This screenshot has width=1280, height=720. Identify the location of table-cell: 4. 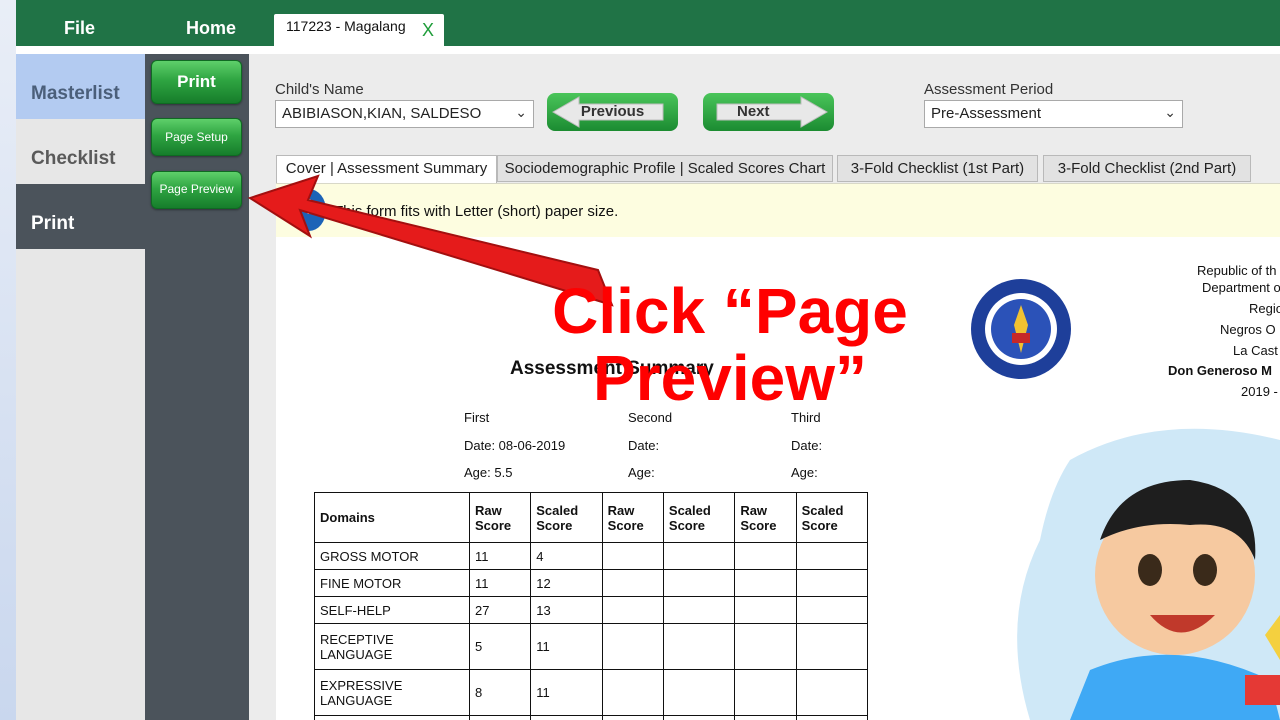
(566, 556).